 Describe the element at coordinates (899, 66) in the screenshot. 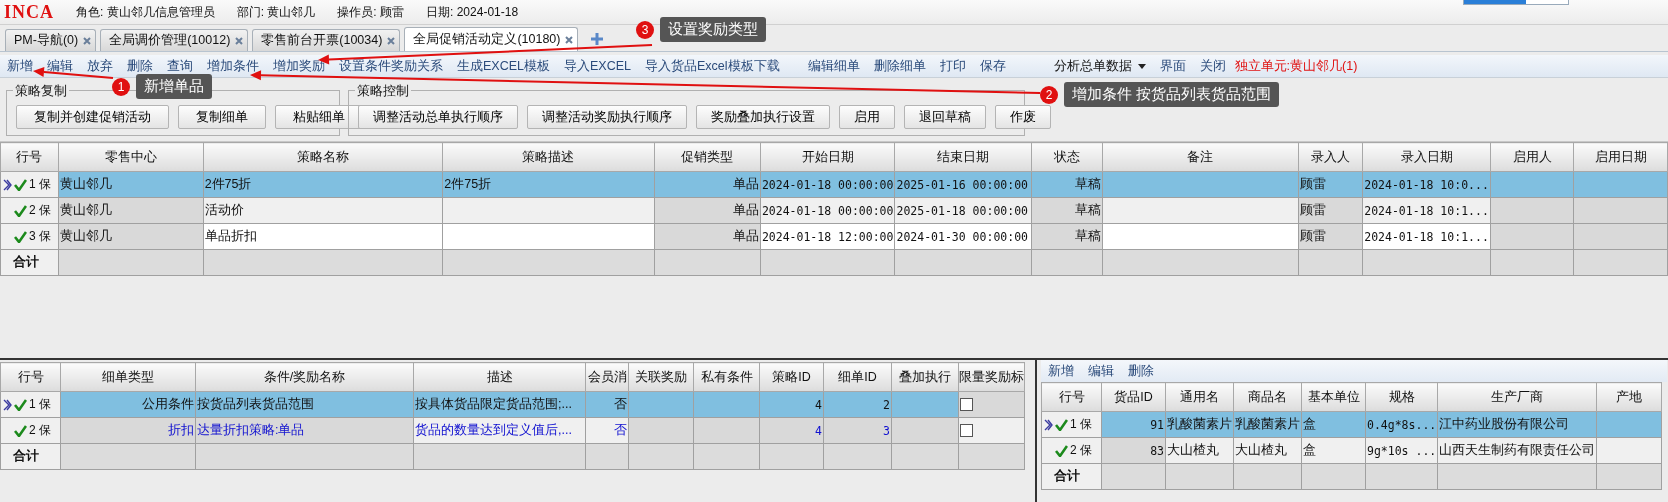

I see `toolbar-button: 删除细单` at that location.